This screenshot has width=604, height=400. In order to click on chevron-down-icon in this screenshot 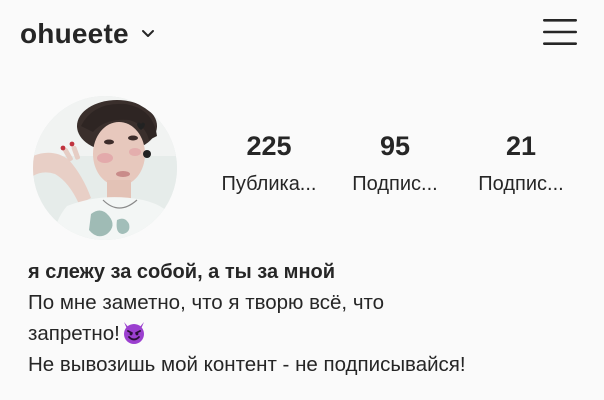, I will do `click(148, 34)`.